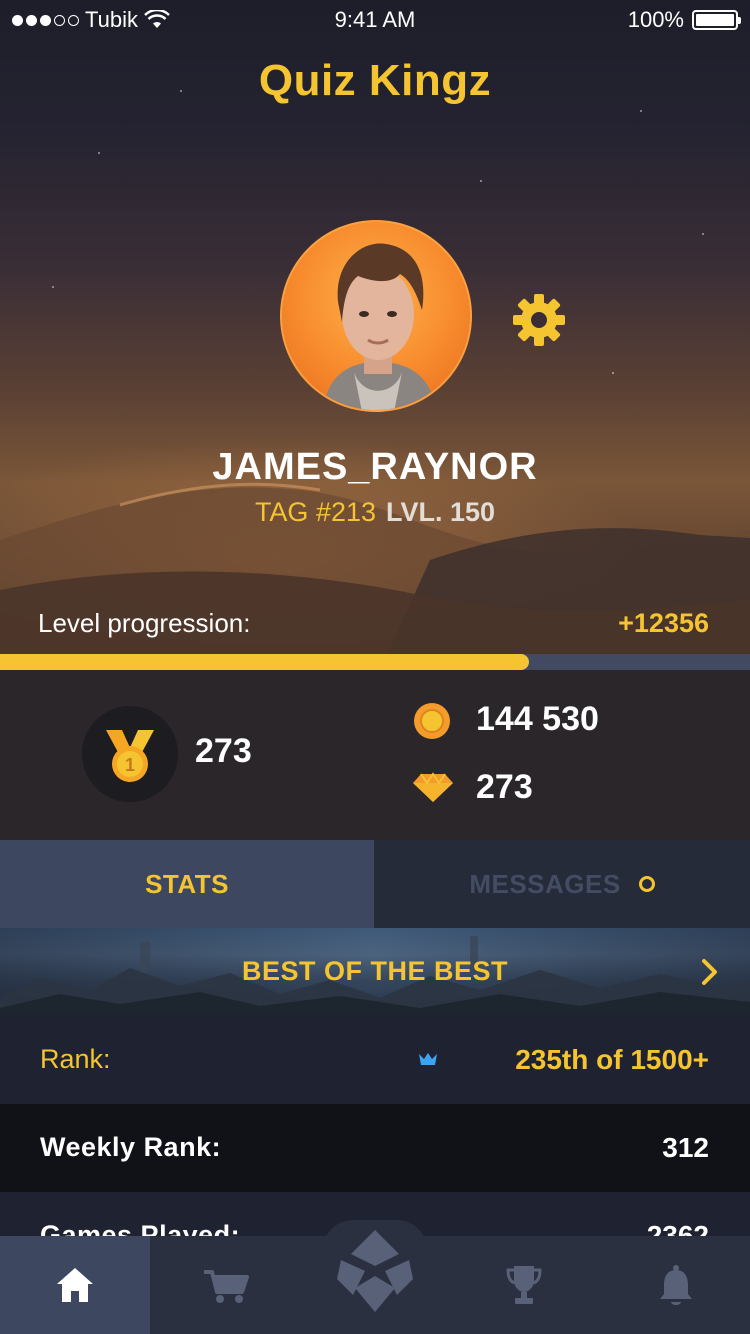  Describe the element at coordinates (539, 320) in the screenshot. I see `settings-gear-icon` at that location.